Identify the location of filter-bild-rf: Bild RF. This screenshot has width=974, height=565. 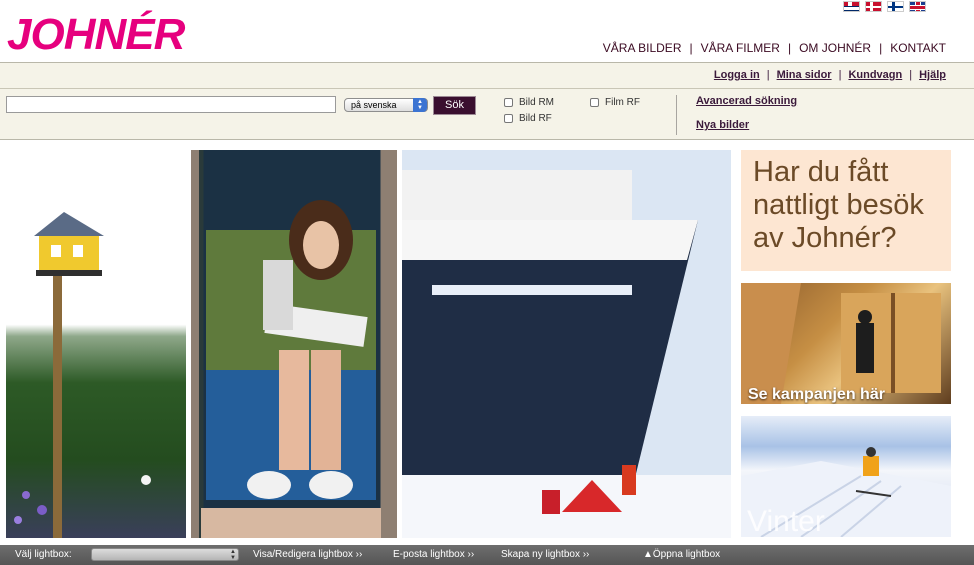
(528, 118).